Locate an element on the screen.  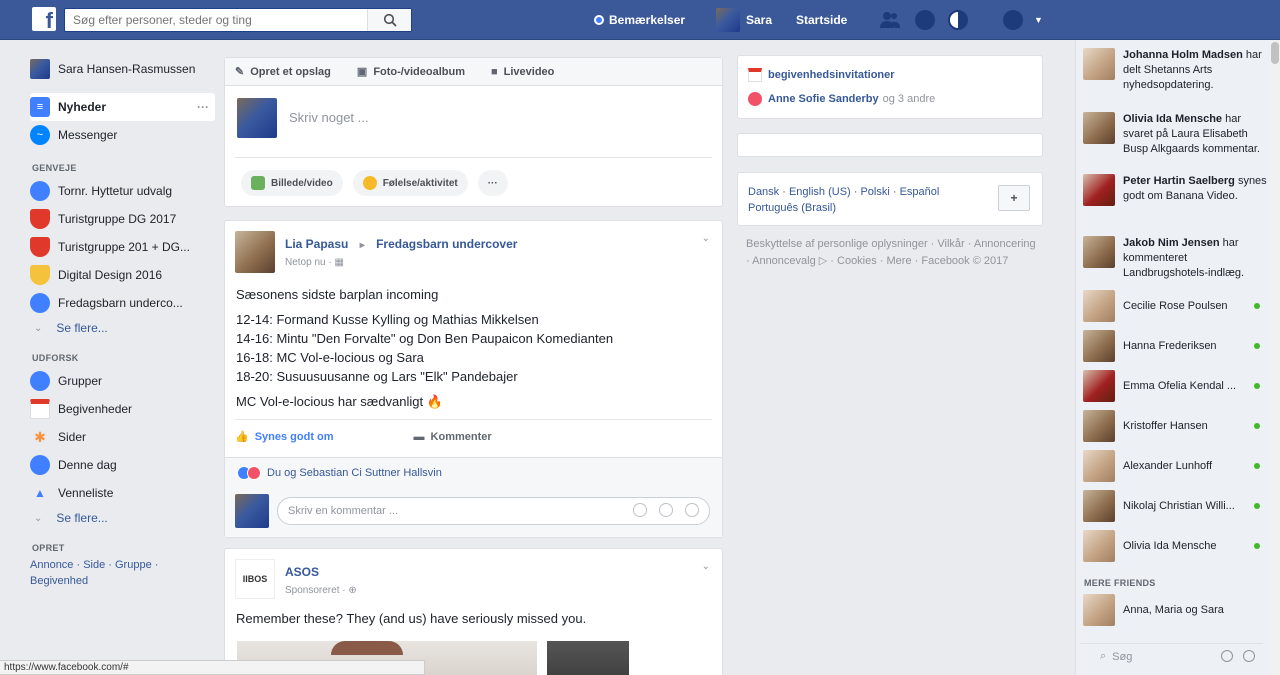
language-list: Dansk · English (US) · Polski · Español is located at coordinates (863, 192).